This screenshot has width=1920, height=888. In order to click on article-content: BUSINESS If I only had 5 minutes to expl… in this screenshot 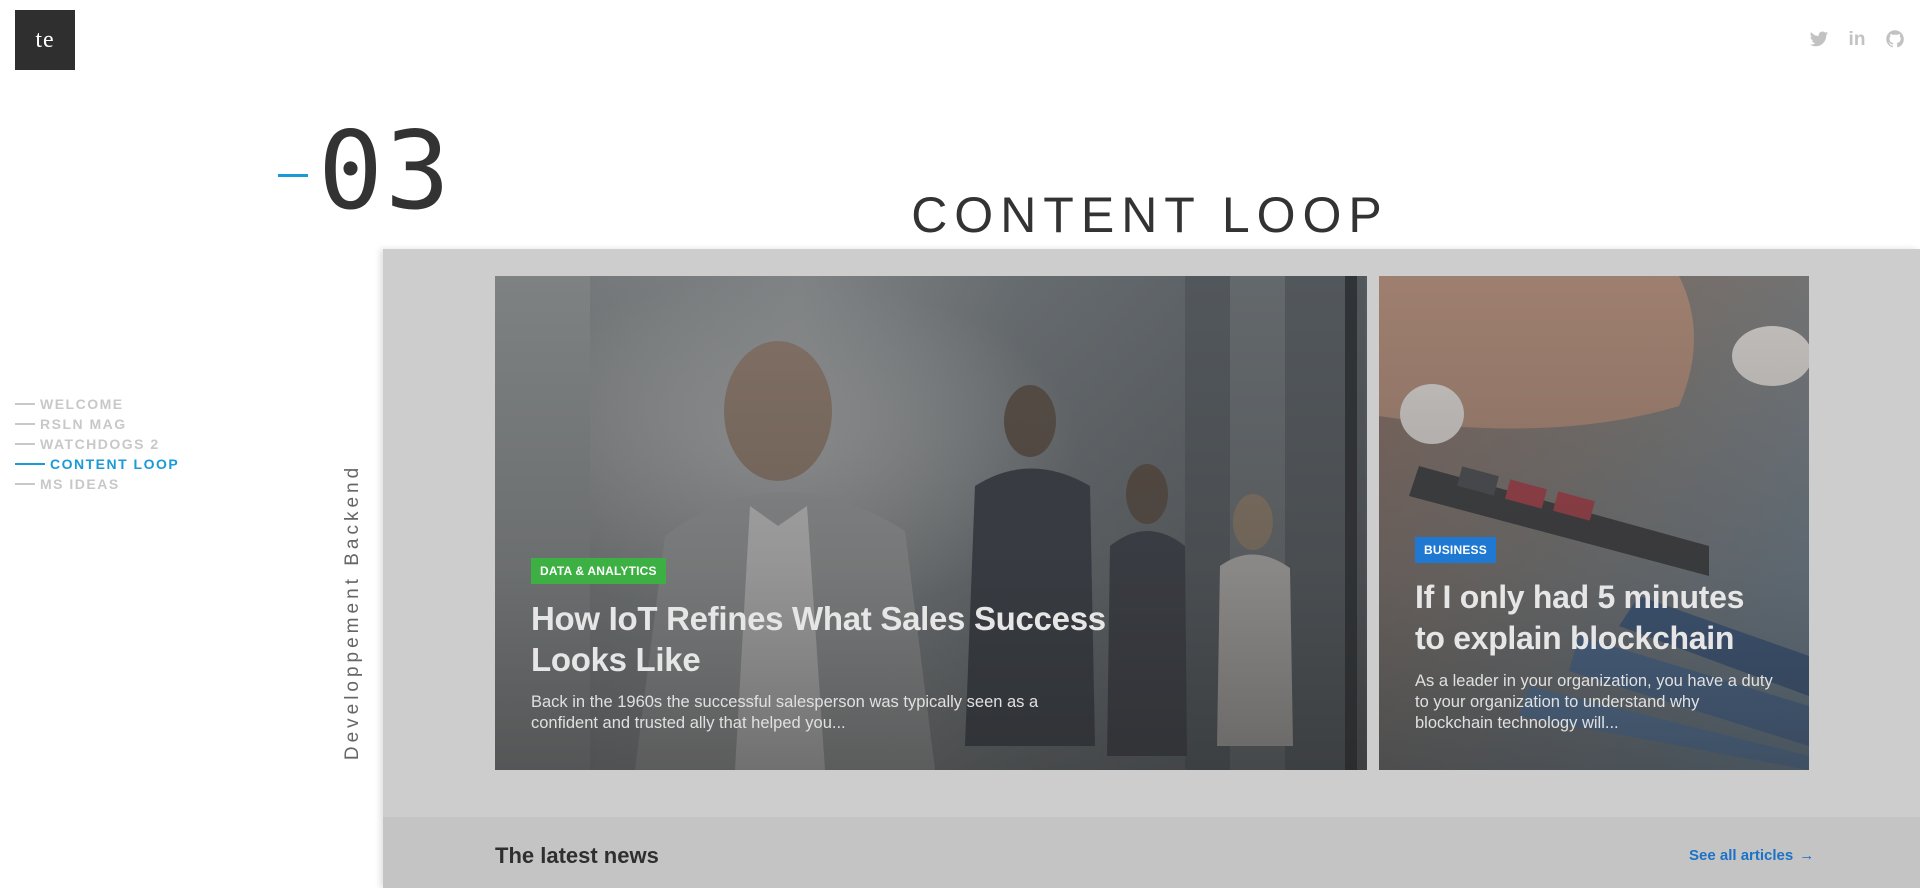, I will do `click(1594, 635)`.